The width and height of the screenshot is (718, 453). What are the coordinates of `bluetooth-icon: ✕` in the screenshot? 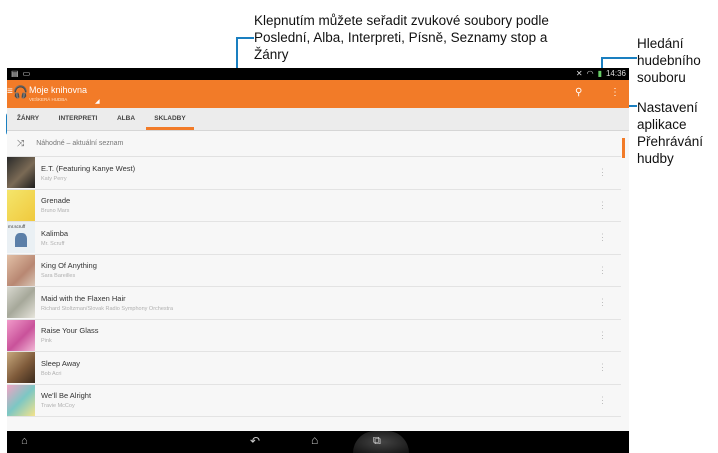 It's located at (579, 73).